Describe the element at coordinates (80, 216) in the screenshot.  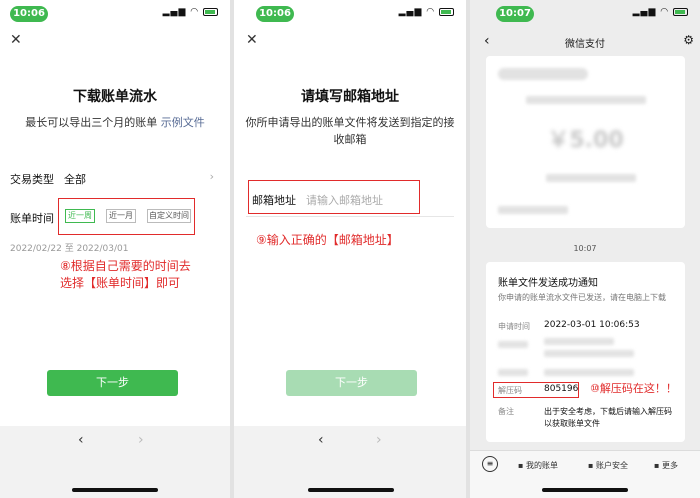
I see `chip-last-week: 近一周` at that location.